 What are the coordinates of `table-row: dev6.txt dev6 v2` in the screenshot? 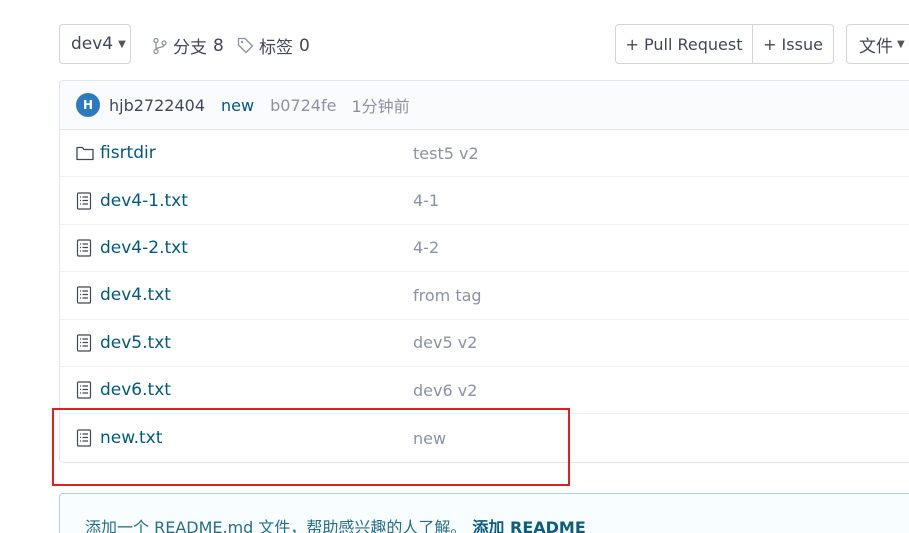 It's located at (484, 391).